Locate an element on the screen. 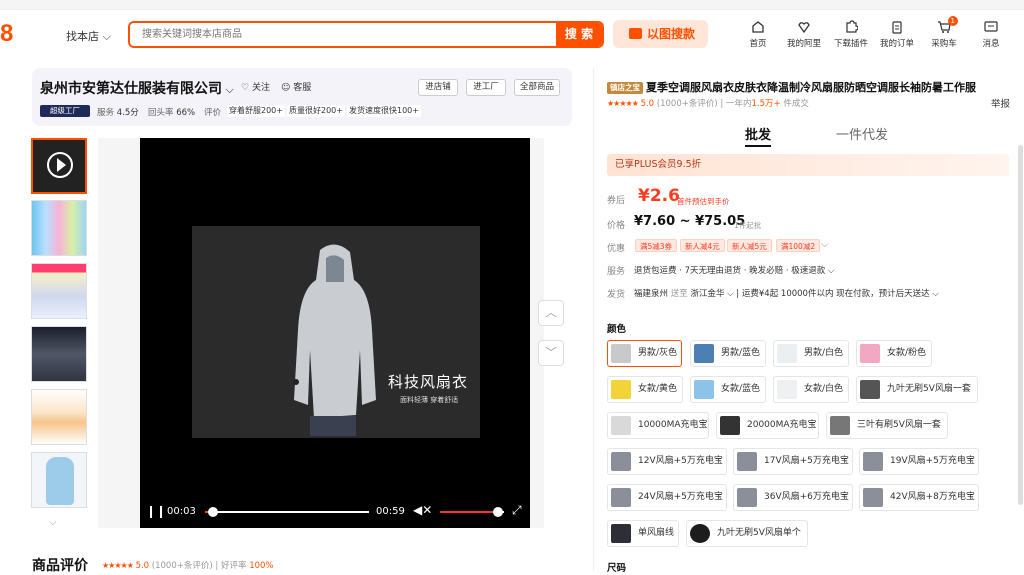 The width and height of the screenshot is (1024, 575). color-option: 10000MA充电宝 is located at coordinates (658, 425).